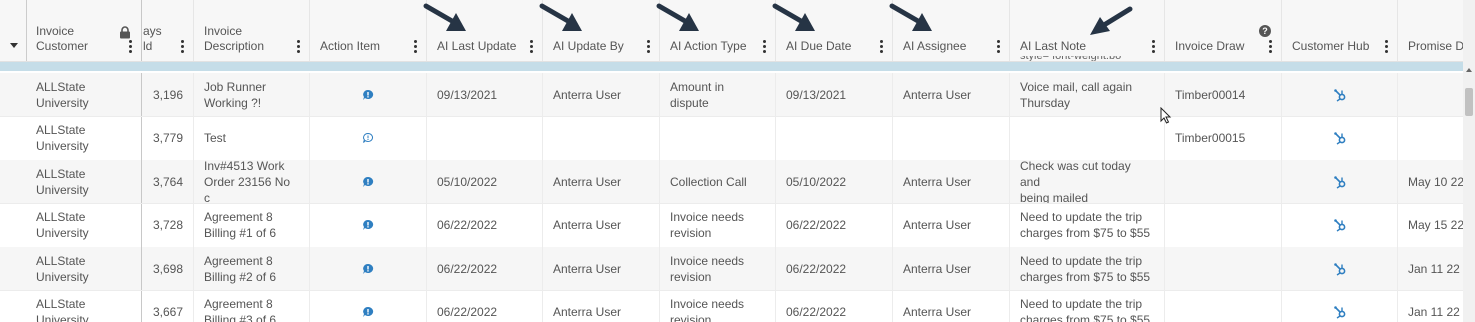  I want to click on cell-description: Job Runner Working ?!, so click(252, 94).